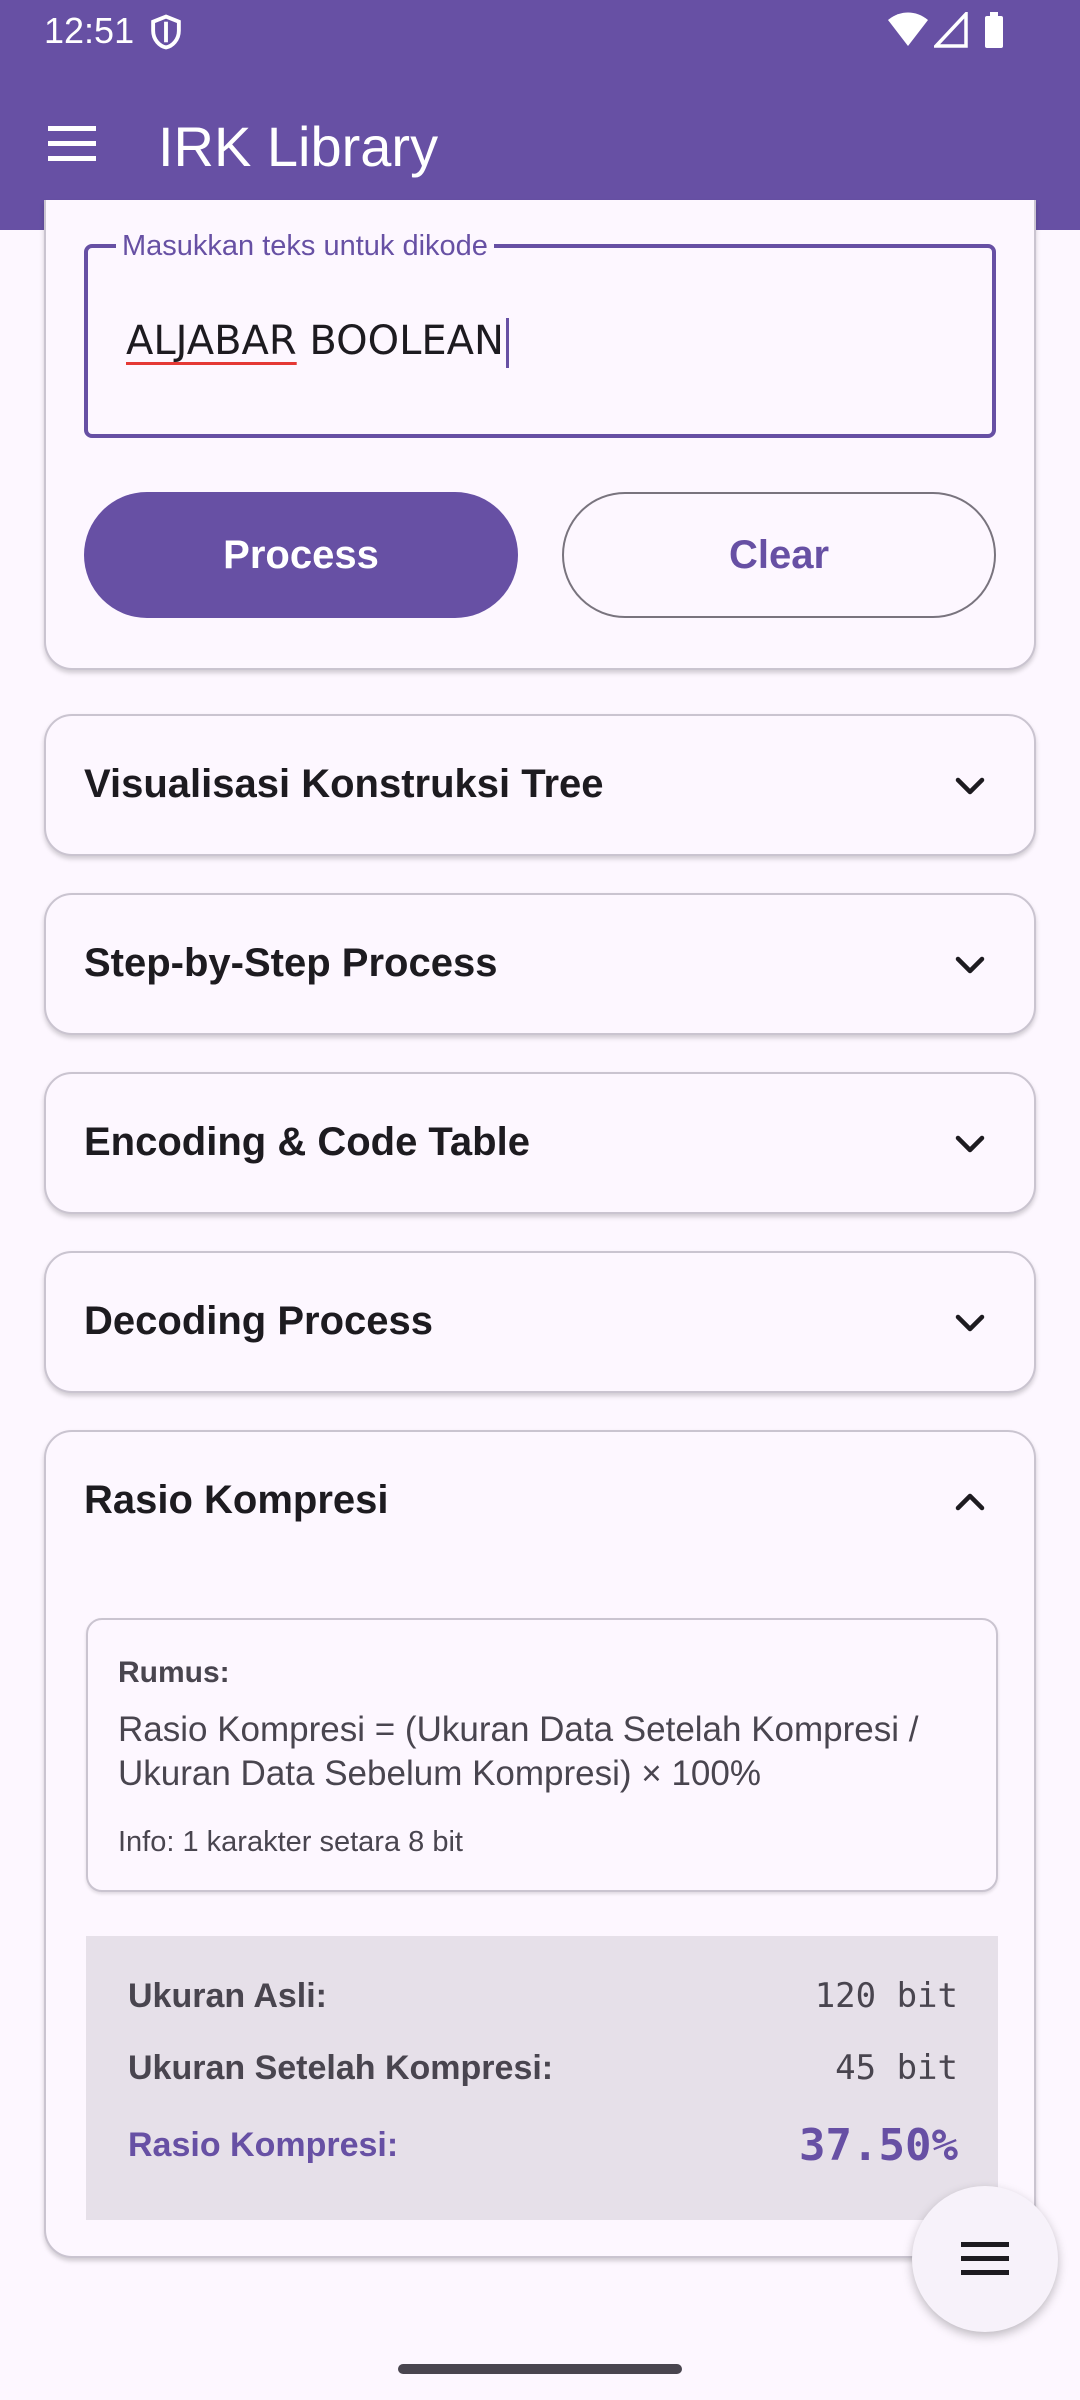 The width and height of the screenshot is (1080, 2400). Describe the element at coordinates (994, 30) in the screenshot. I see `battery-icon` at that location.